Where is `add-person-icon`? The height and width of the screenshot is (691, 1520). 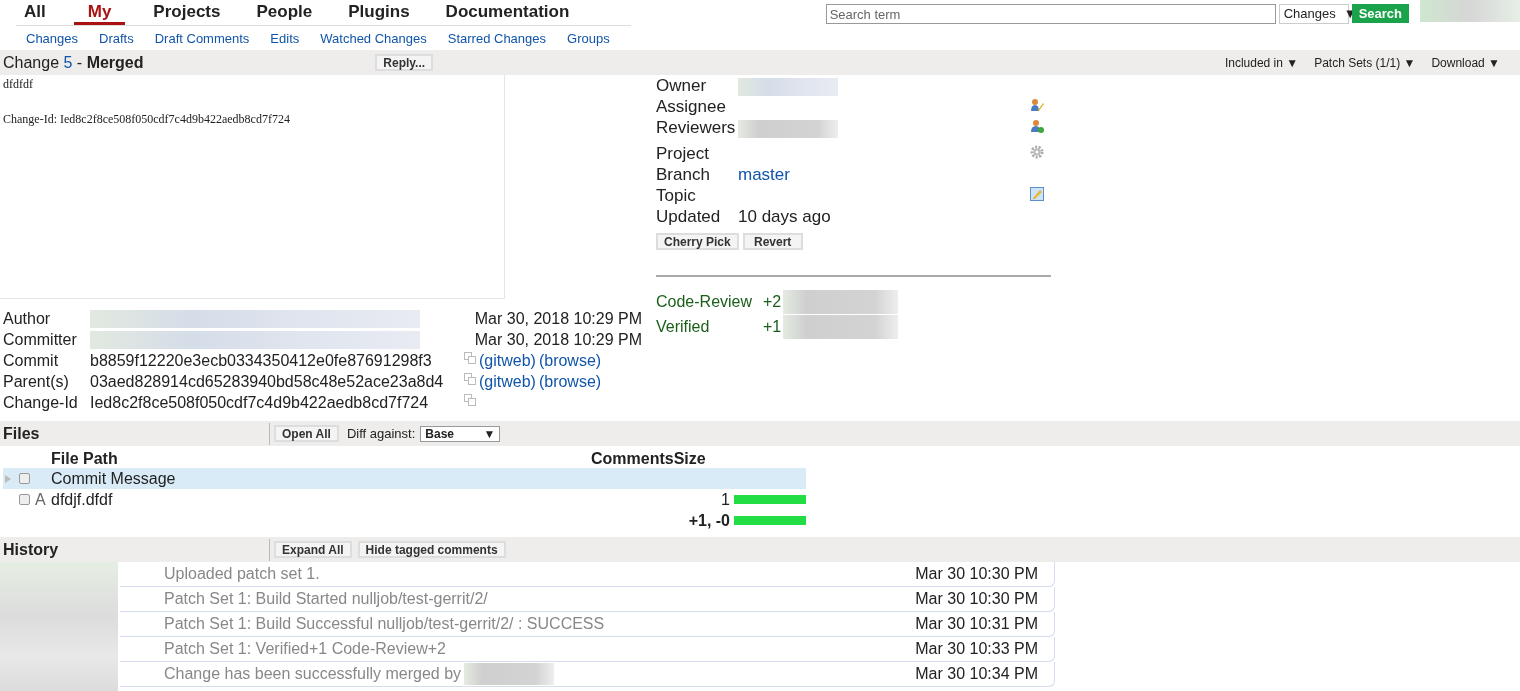 add-person-icon is located at coordinates (1037, 126).